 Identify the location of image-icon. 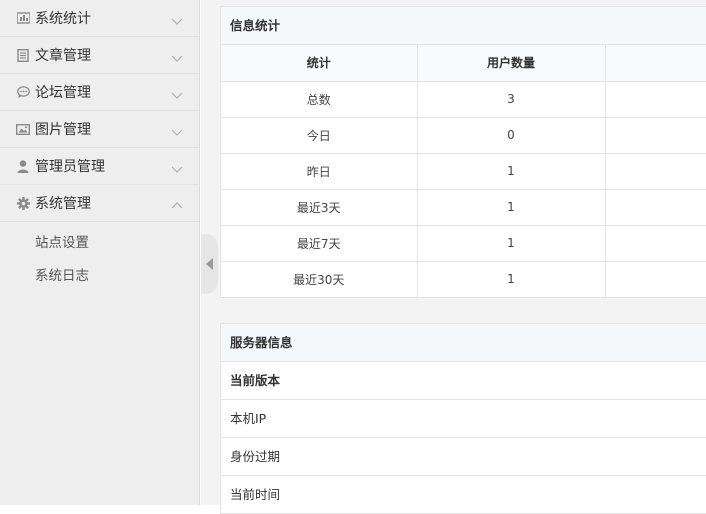
(23, 129).